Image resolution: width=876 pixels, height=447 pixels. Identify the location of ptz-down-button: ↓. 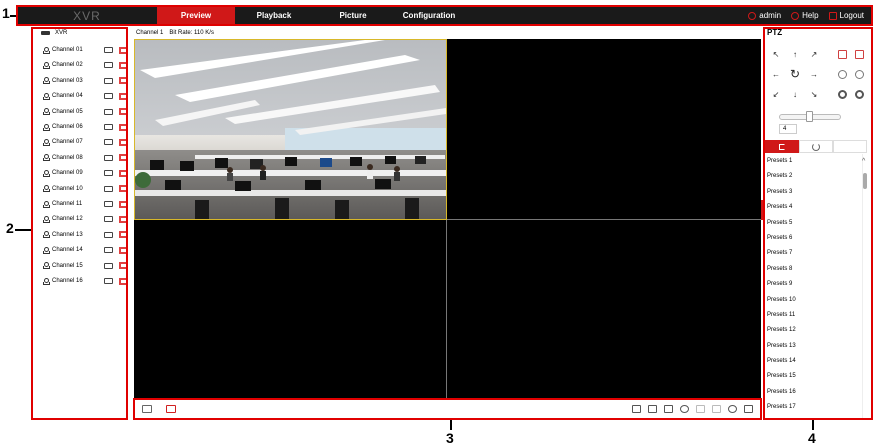
(795, 94).